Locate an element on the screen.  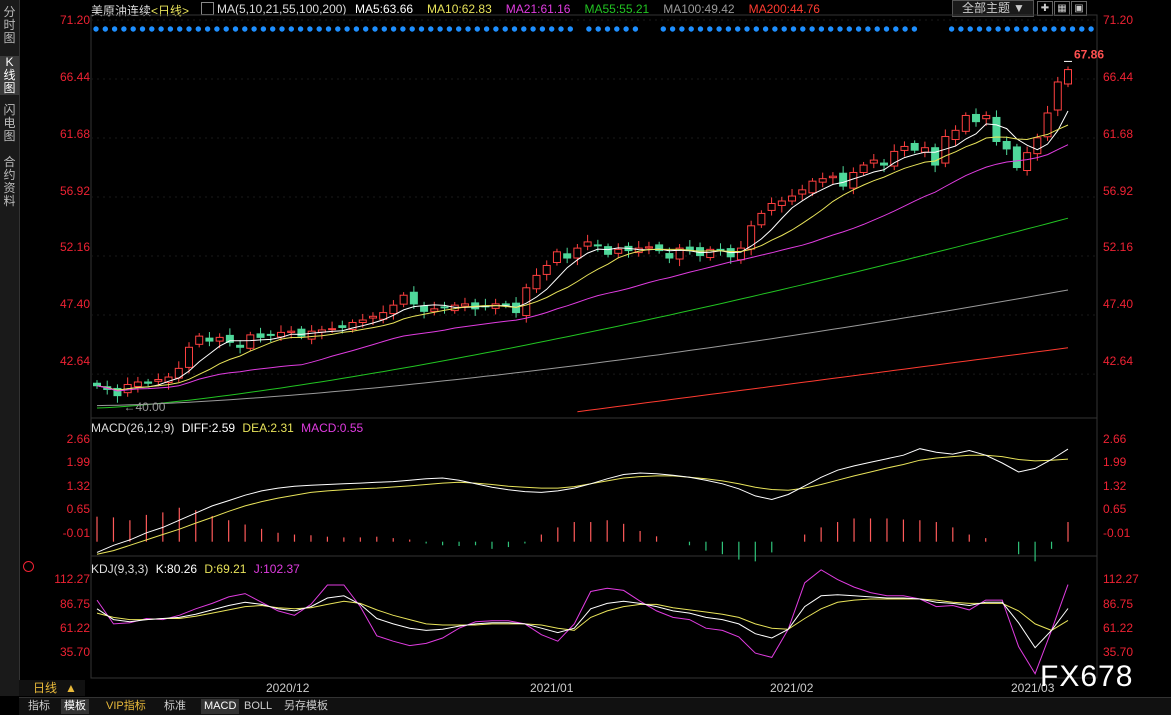
low-price-label: ←40.00 is located at coordinates (144, 407).